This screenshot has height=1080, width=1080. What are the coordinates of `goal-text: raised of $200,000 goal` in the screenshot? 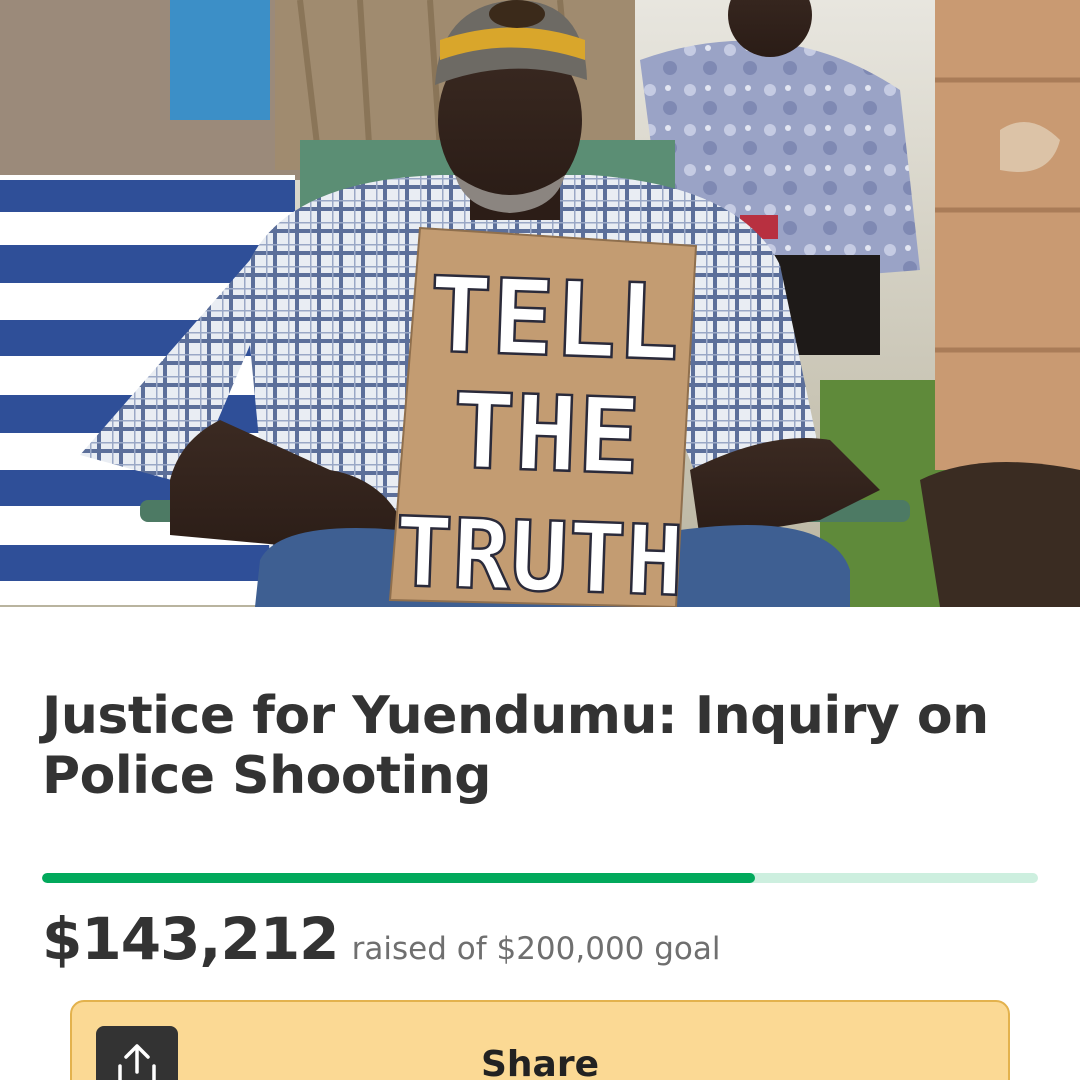 It's located at (536, 949).